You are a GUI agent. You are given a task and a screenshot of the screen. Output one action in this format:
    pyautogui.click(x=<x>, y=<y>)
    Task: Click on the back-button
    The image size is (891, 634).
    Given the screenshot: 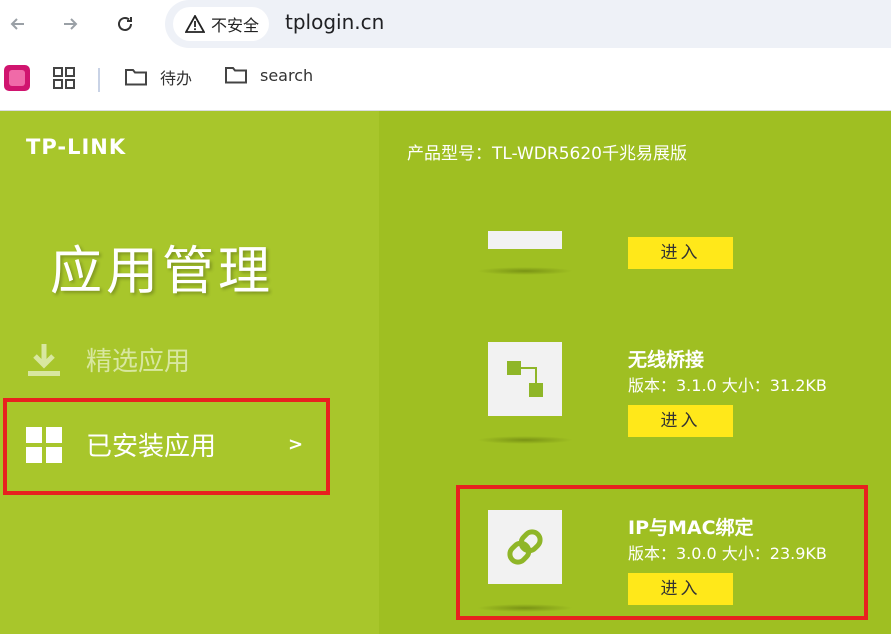 What is the action you would take?
    pyautogui.click(x=18, y=24)
    